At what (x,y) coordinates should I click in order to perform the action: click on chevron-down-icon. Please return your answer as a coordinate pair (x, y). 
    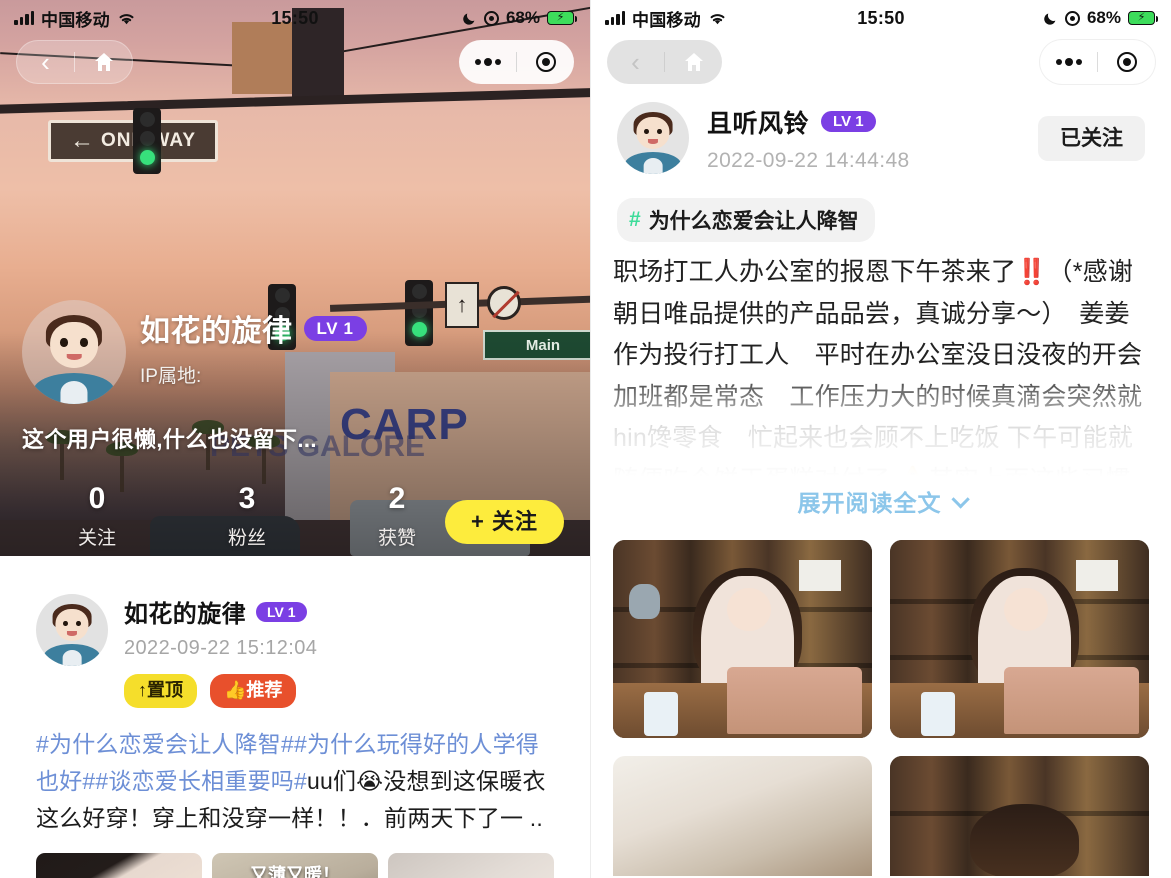
    Looking at the image, I should click on (960, 499).